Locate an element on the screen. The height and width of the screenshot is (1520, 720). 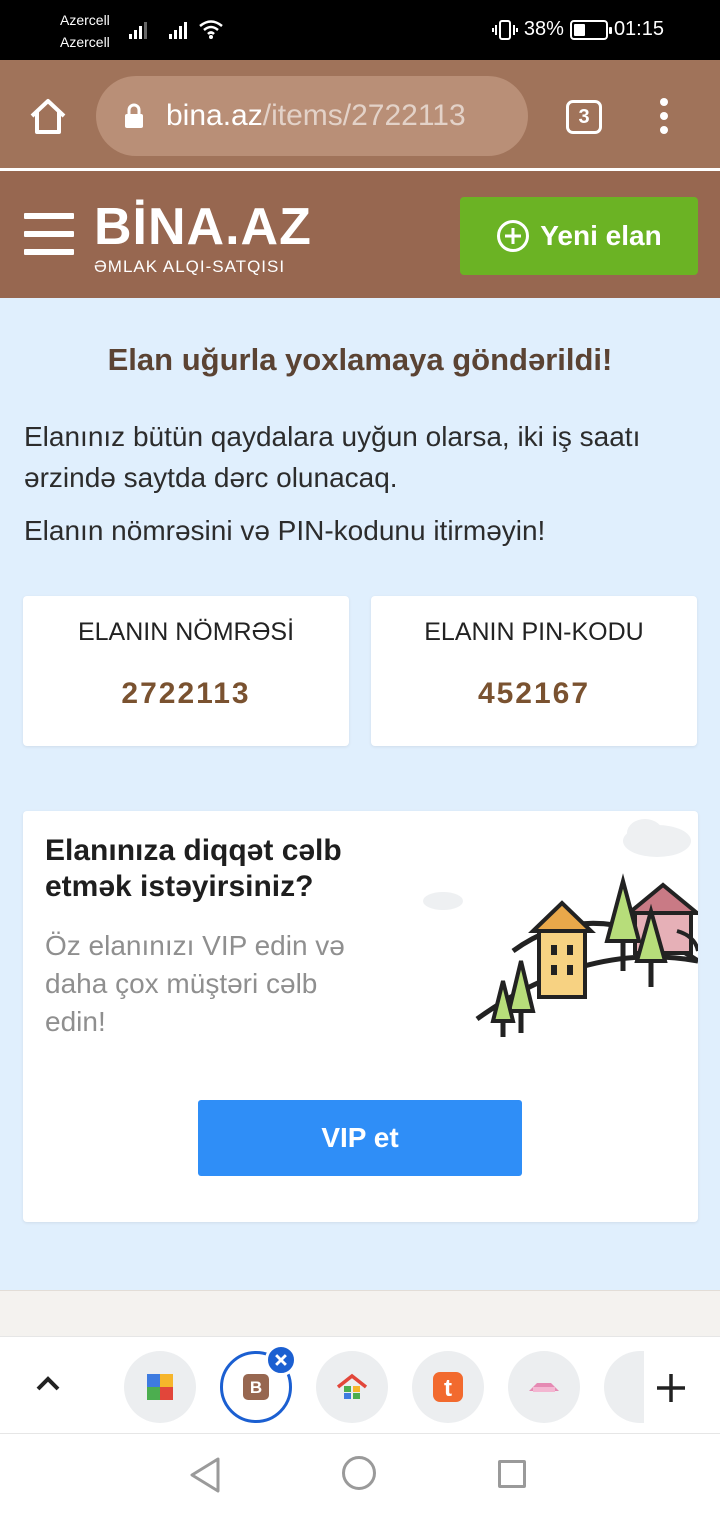
close-tab-icon is located at coordinates (281, 1360).